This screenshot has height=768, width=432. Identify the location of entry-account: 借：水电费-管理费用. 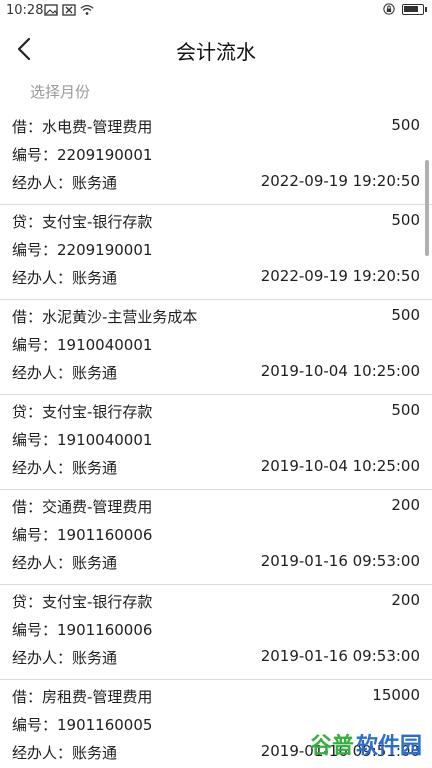
(82, 127).